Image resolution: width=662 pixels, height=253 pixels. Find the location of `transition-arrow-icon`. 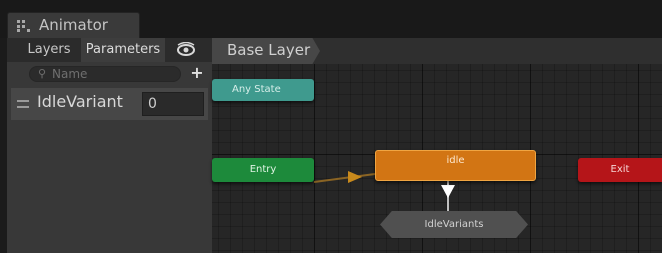

transition-arrow-icon is located at coordinates (355, 177).